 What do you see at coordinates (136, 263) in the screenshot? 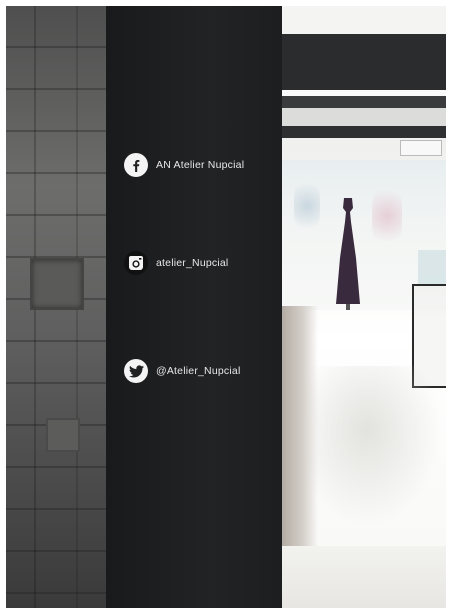
I see `instagram-icon` at bounding box center [136, 263].